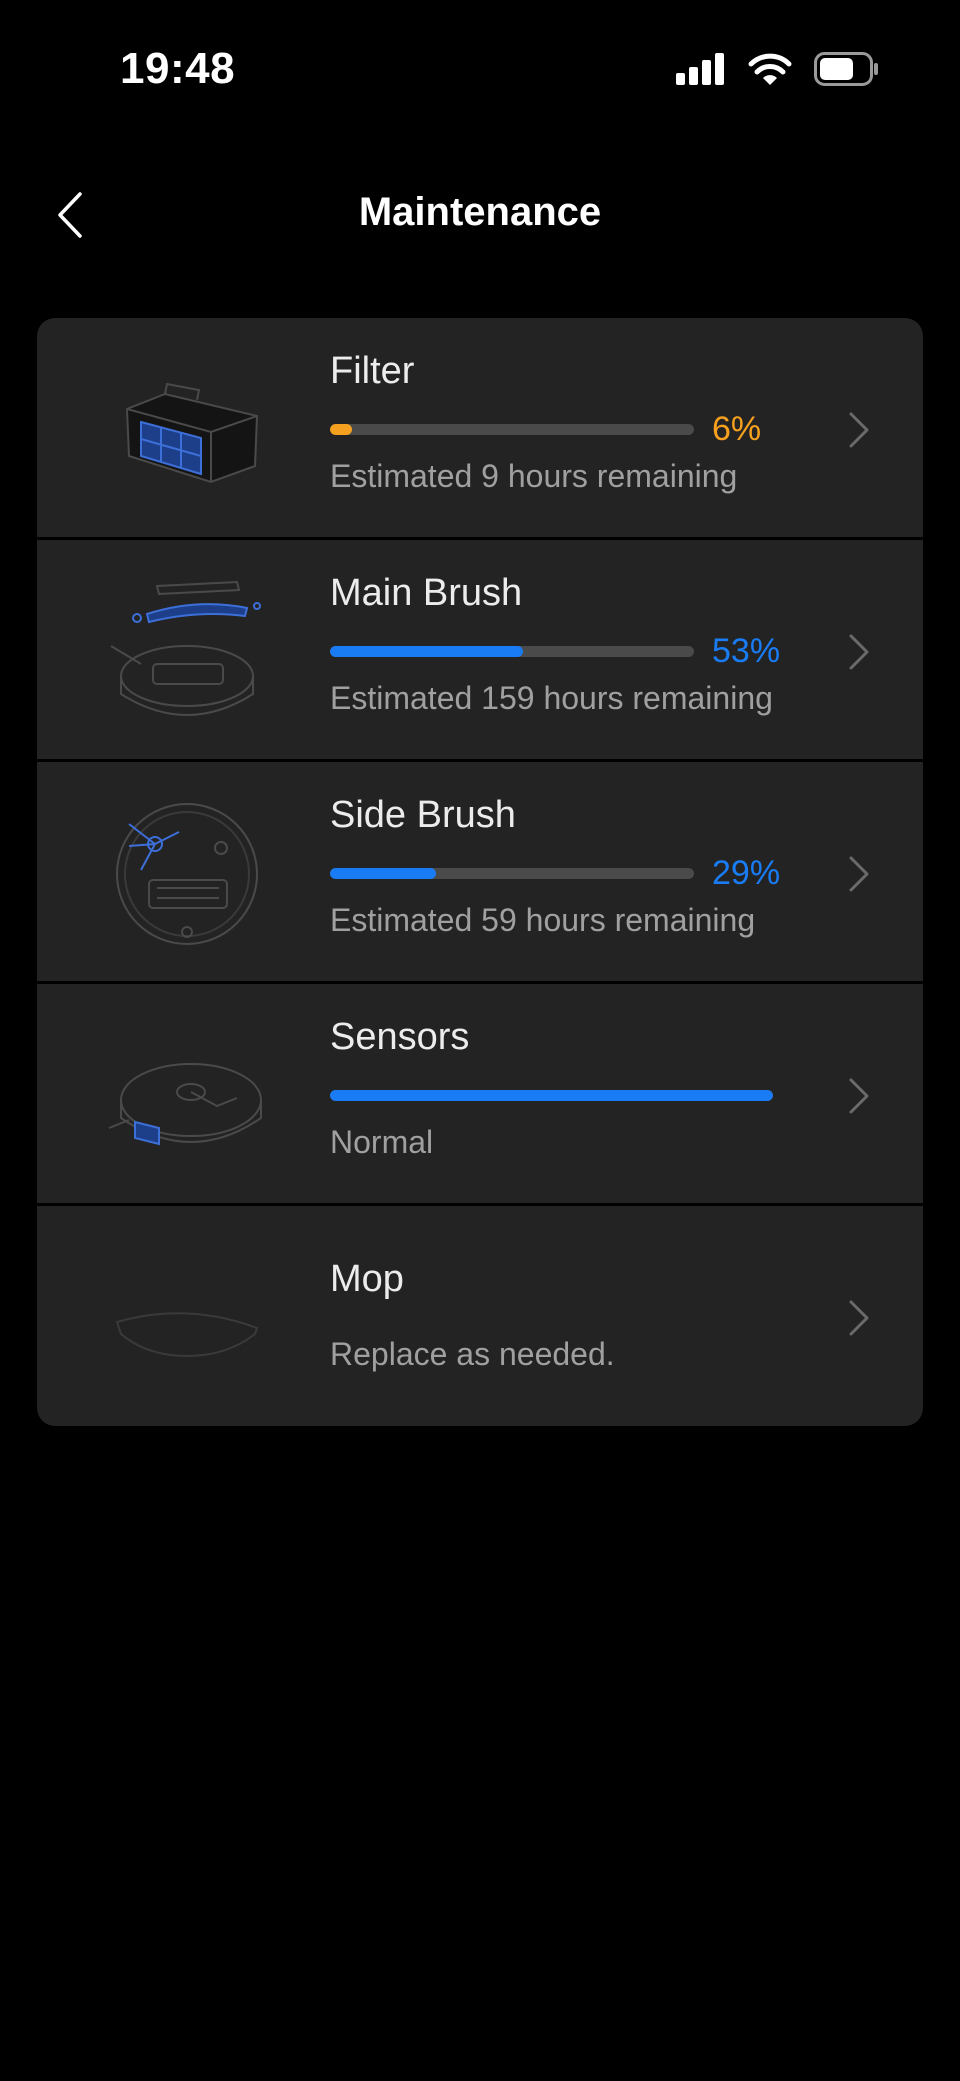 The image size is (960, 2081). I want to click on list-item-sensors: Sensors Normal, so click(480, 1095).